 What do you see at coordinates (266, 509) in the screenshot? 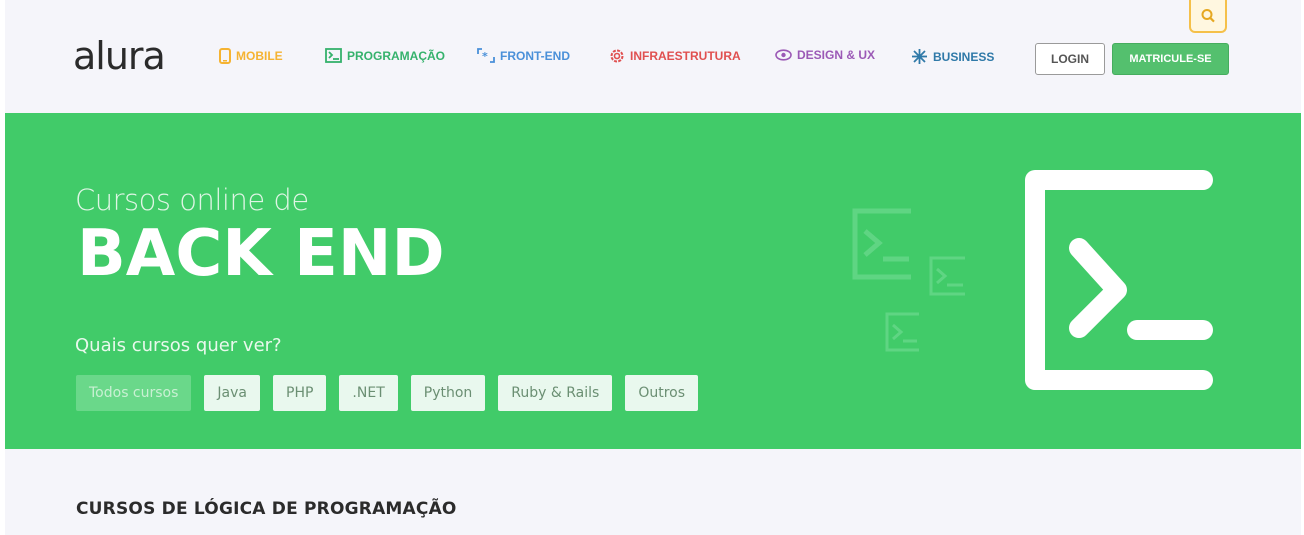
I see `section-heading: CURSOS DE LÓGICA DE PROGRAMAÇÃO` at bounding box center [266, 509].